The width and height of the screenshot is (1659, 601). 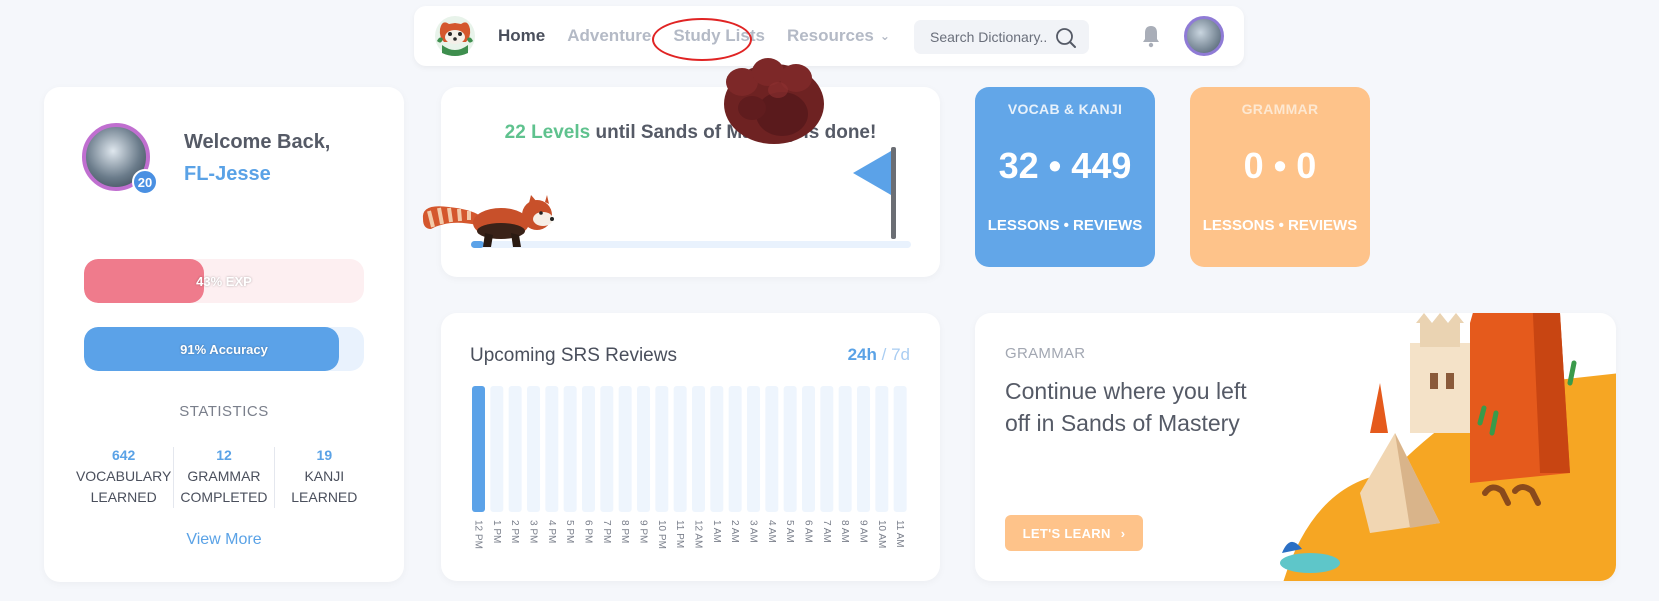 I want to click on srs-tick-label: 9 AM, so click(x=863, y=531).